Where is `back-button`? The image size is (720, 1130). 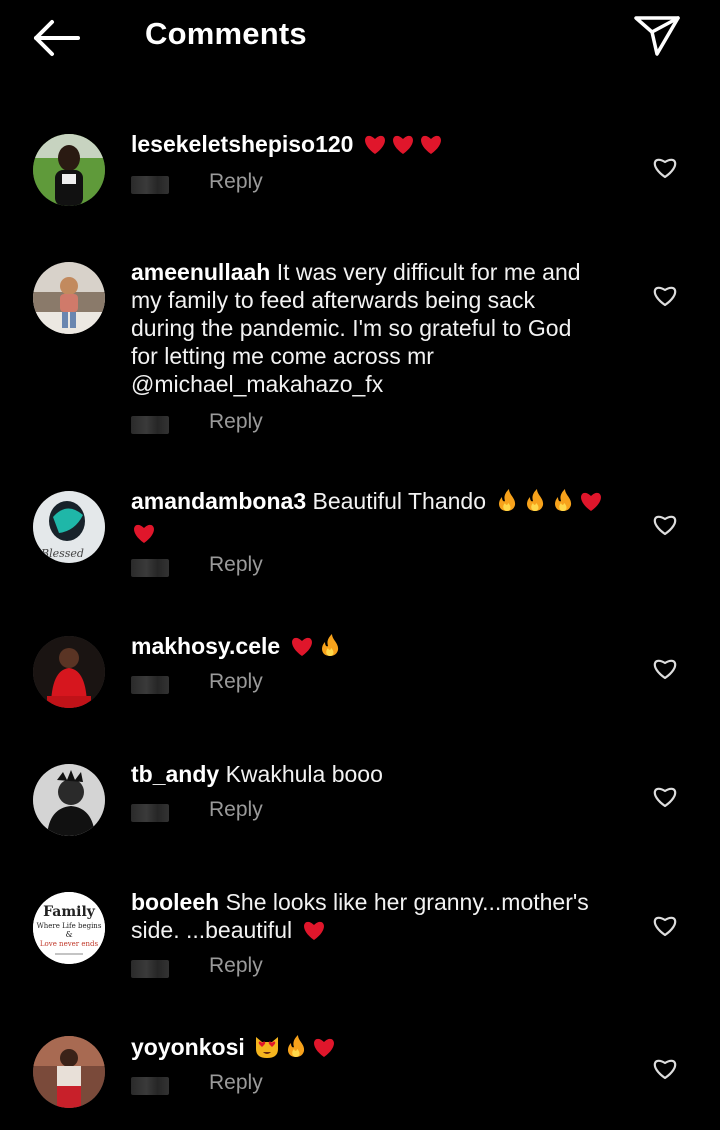 back-button is located at coordinates (56, 38).